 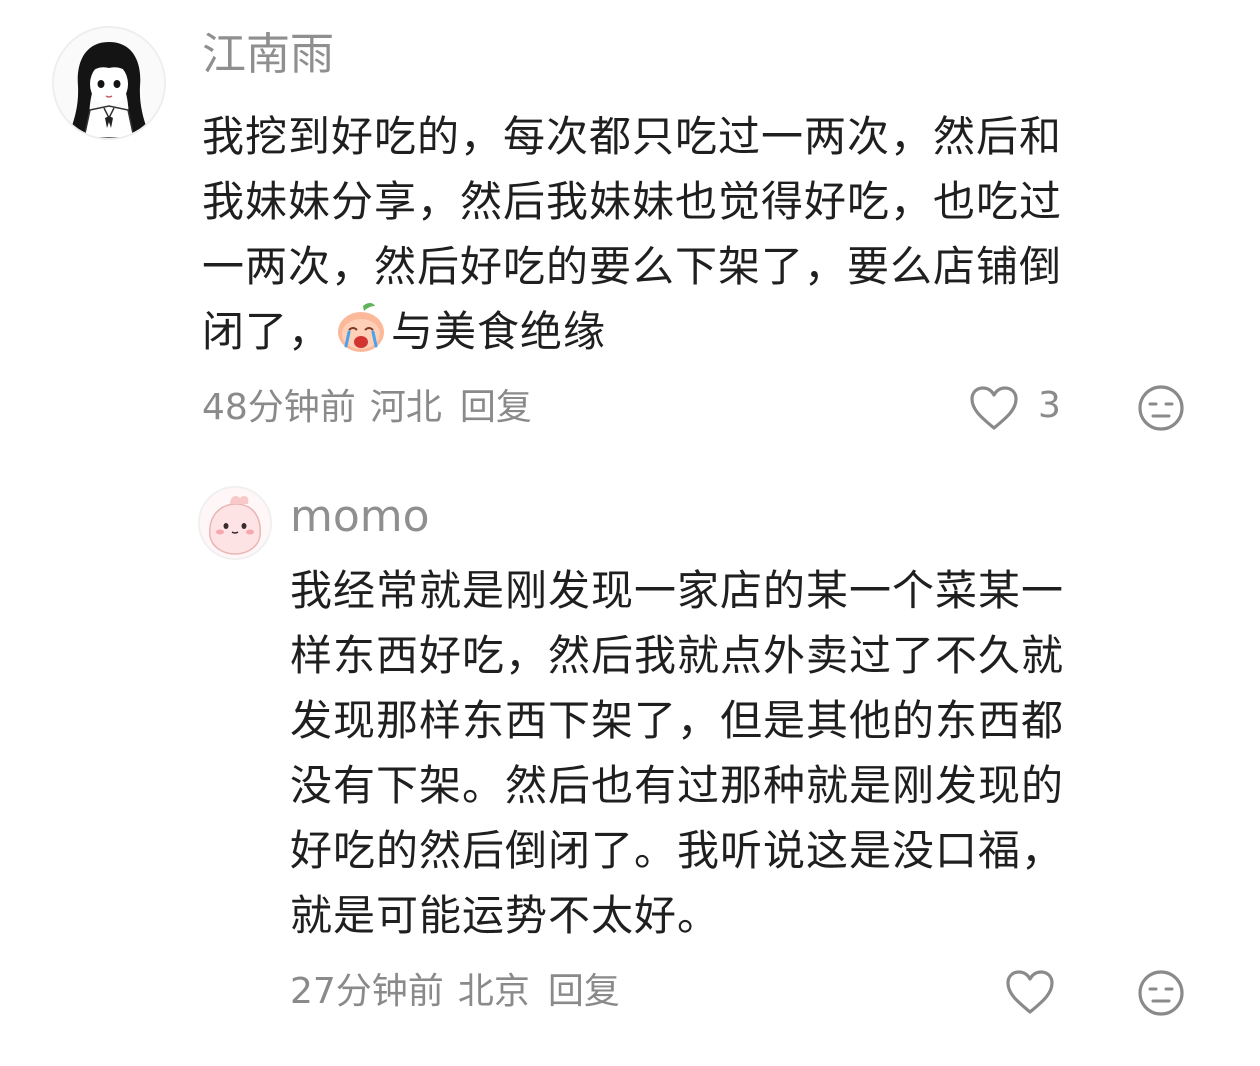 What do you see at coordinates (677, 720) in the screenshot?
I see `comment-line: 发现那样东西下架了，但是其他的东西都` at bounding box center [677, 720].